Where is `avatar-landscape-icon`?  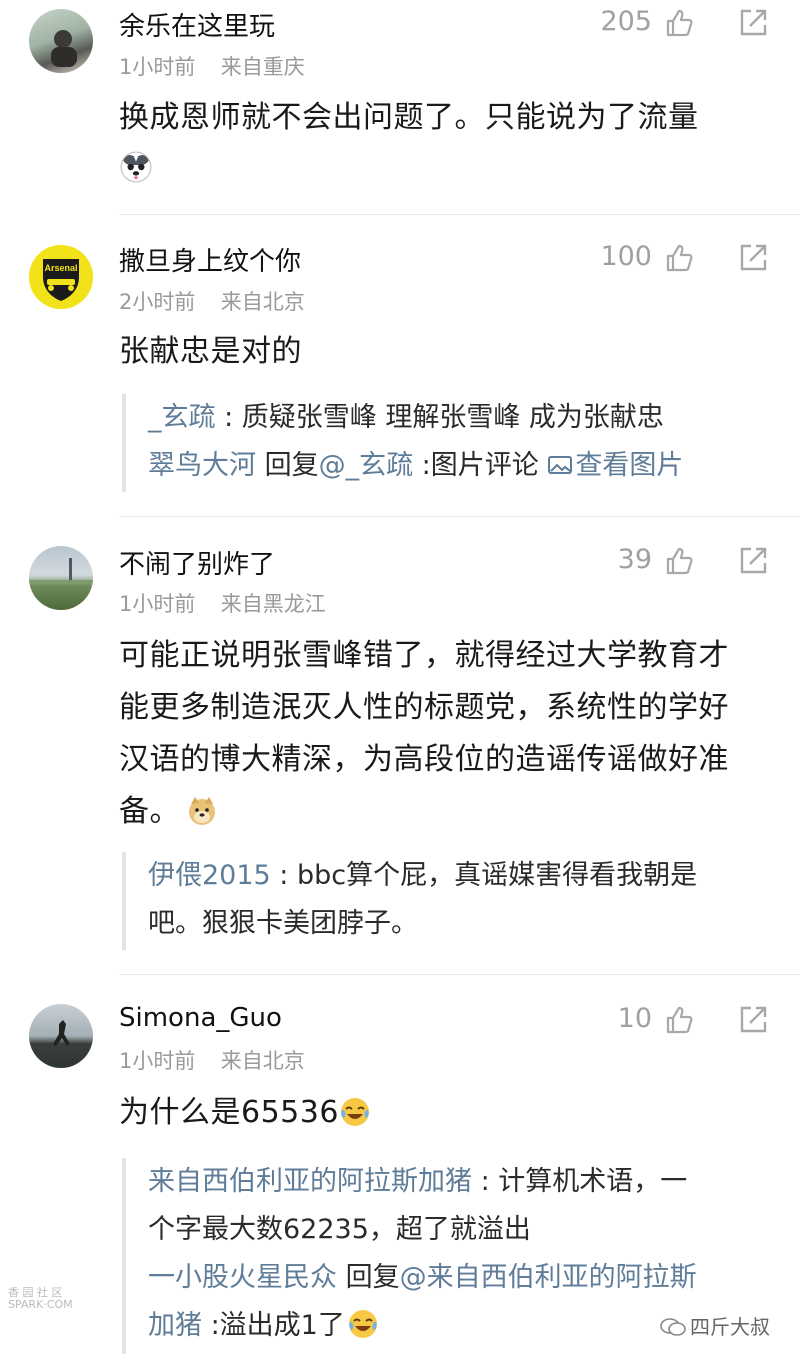 avatar-landscape-icon is located at coordinates (61, 571).